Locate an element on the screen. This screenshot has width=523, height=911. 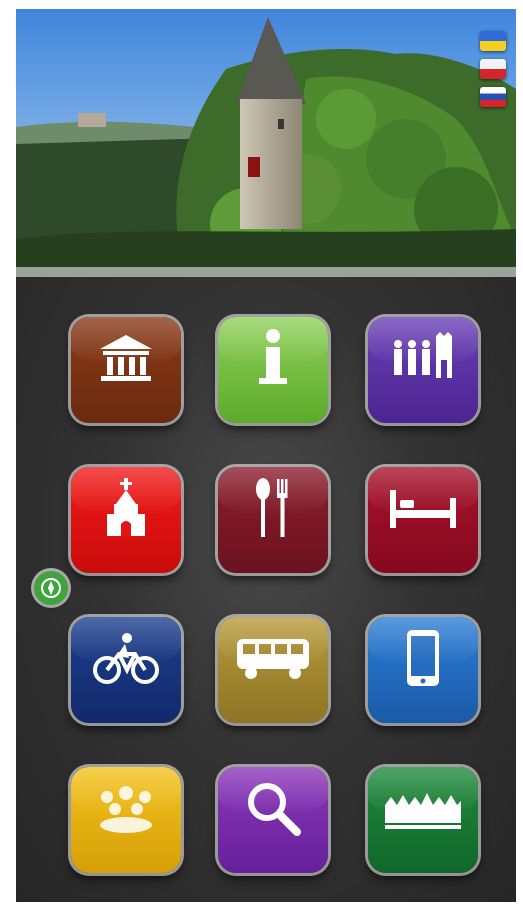
restaurants-tile is located at coordinates (273, 520).